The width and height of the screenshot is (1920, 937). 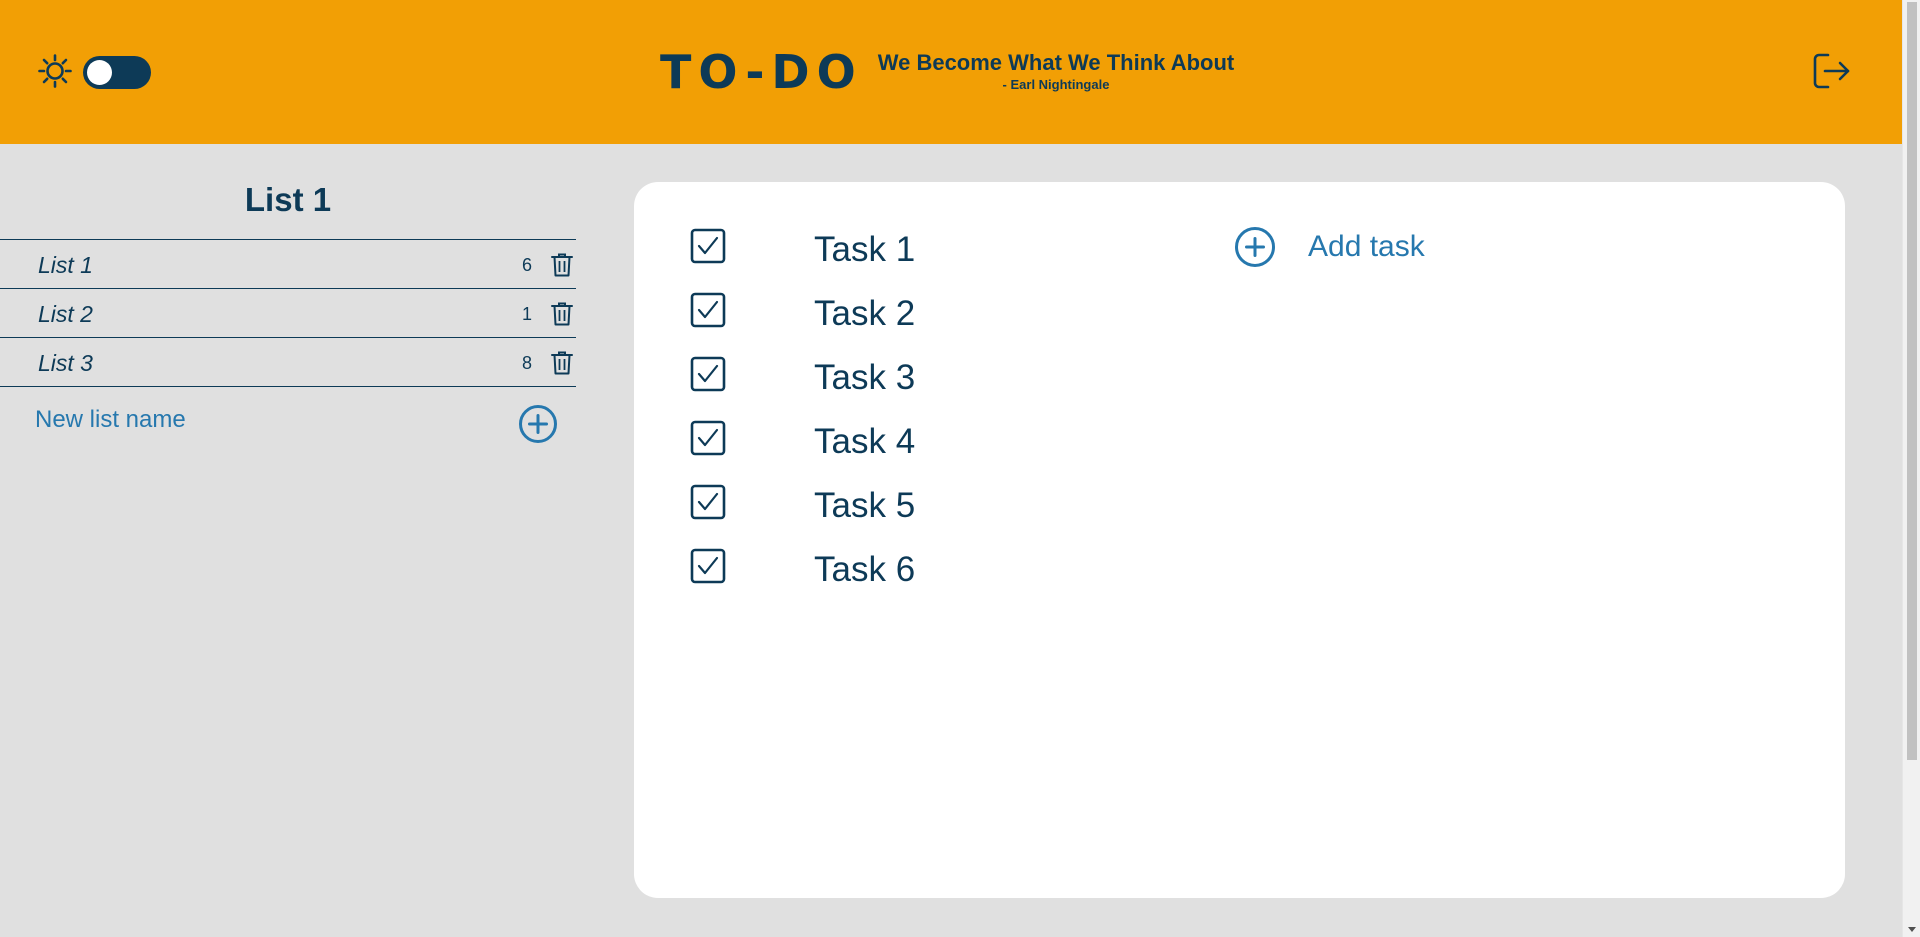 What do you see at coordinates (99, 72) in the screenshot?
I see `toggle-knob` at bounding box center [99, 72].